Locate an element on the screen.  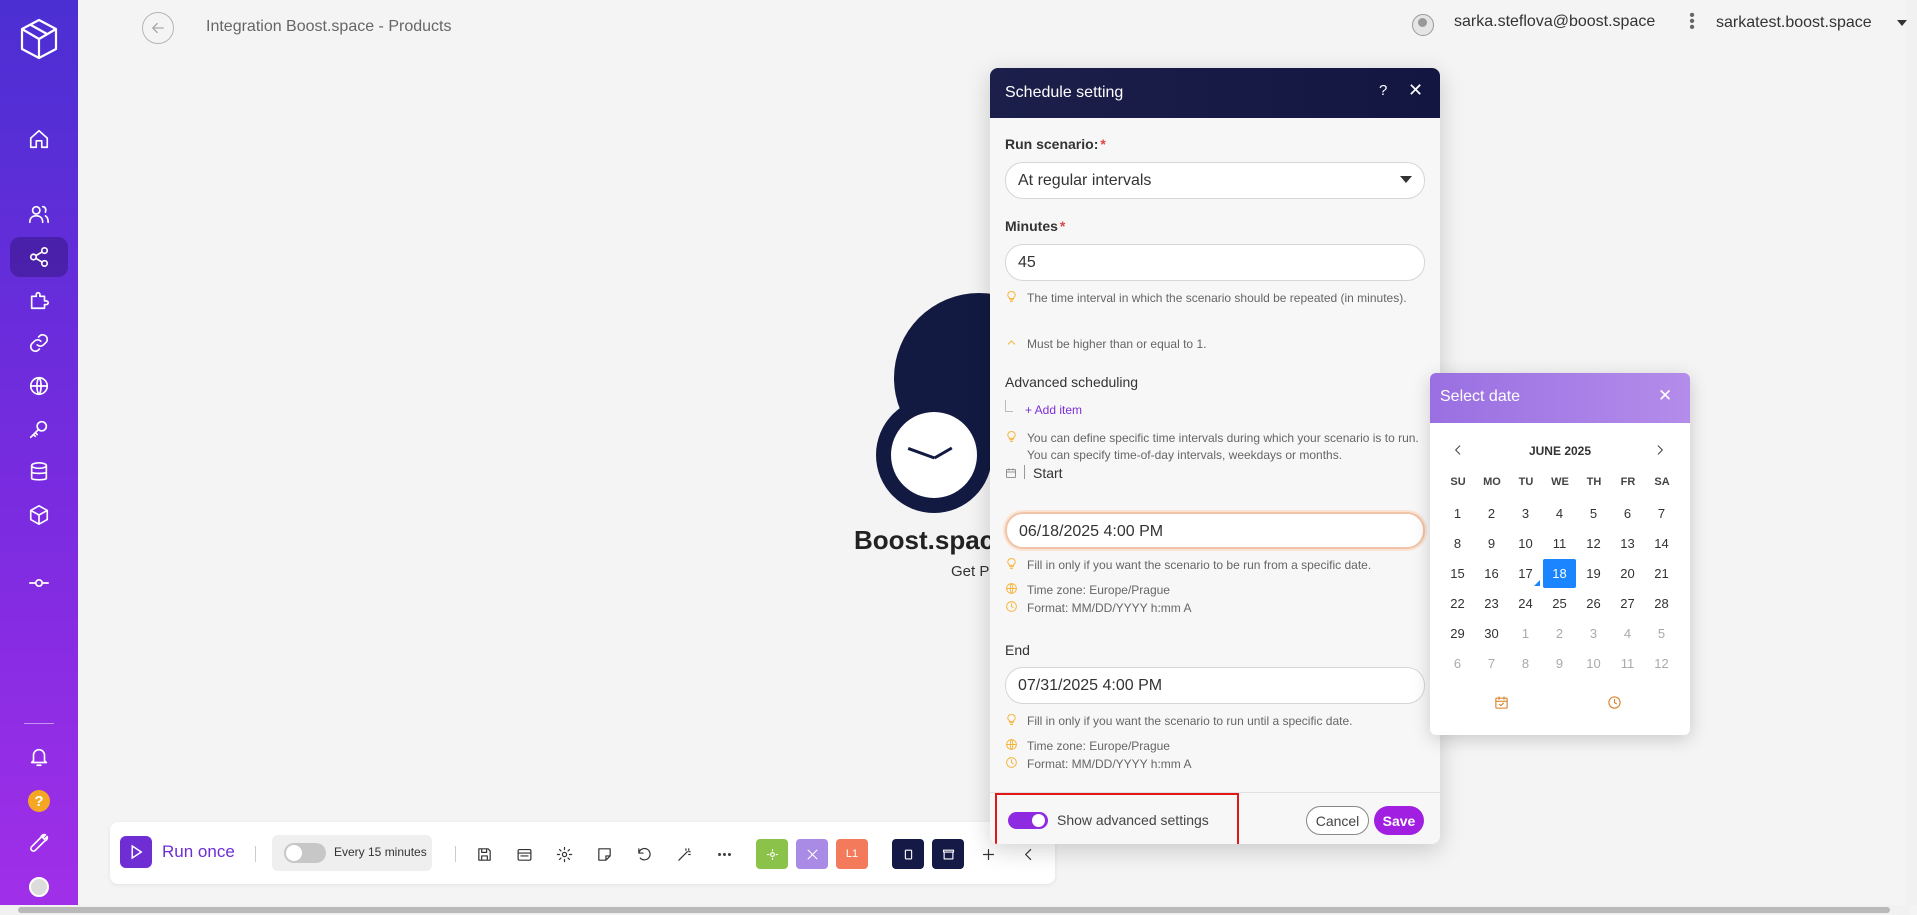
day-cell: 21 is located at coordinates (1661, 573).